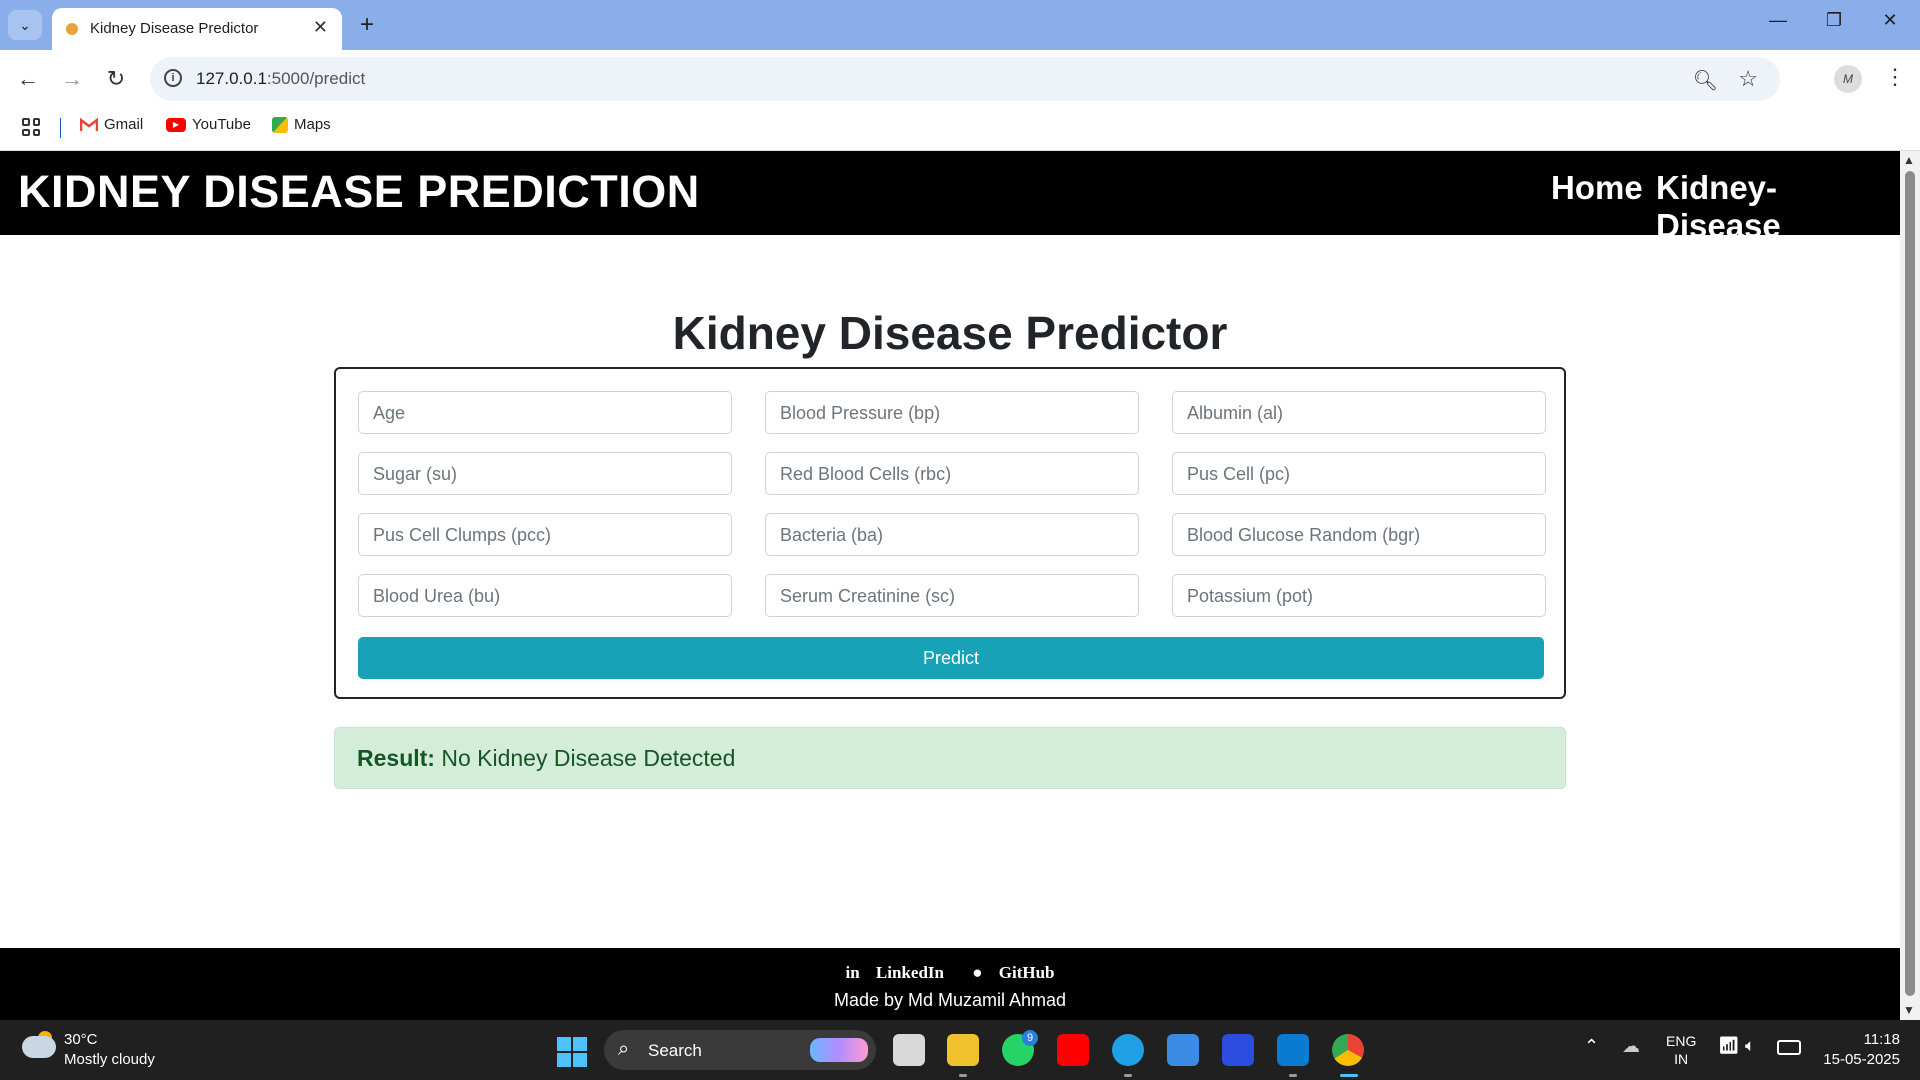 The width and height of the screenshot is (1920, 1080). I want to click on footer-linkedin-link: in LinkedIn, so click(894, 972).